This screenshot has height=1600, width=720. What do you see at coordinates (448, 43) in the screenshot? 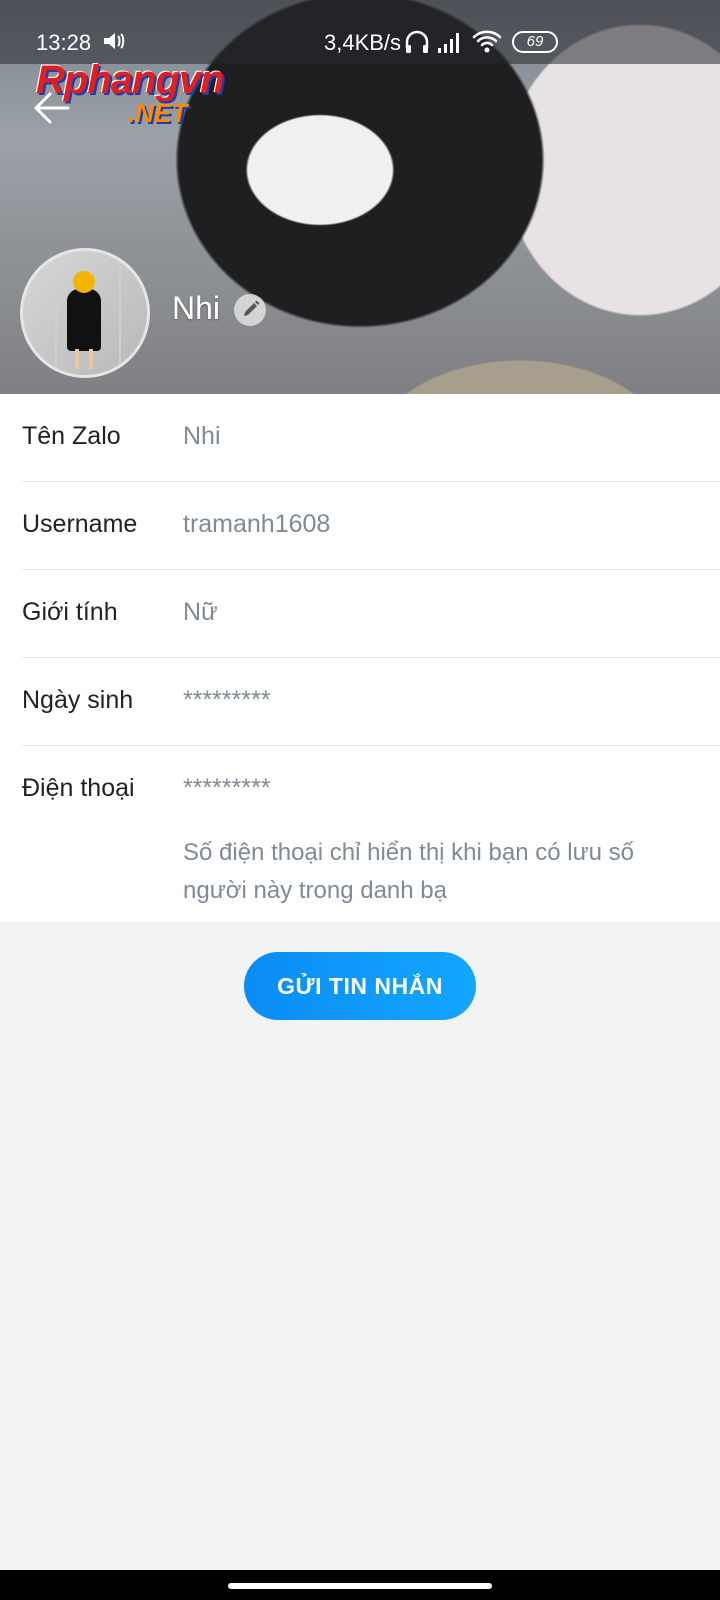
I see `signal-icon` at bounding box center [448, 43].